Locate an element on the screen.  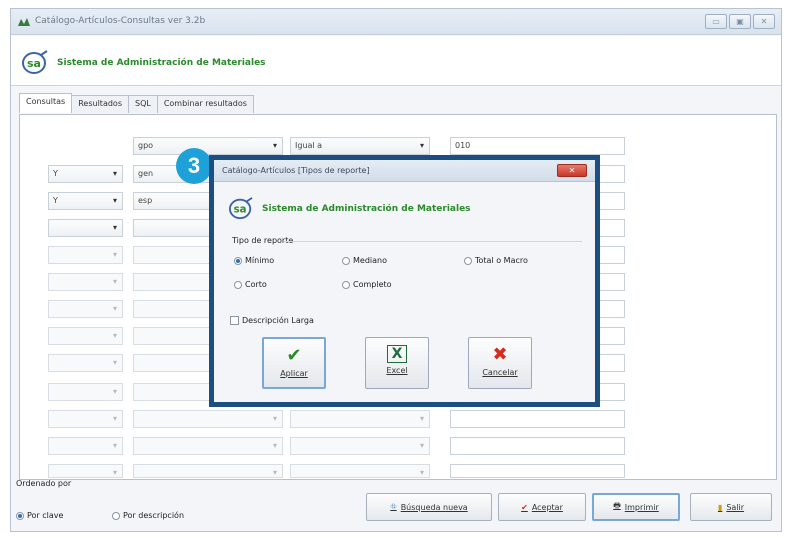
cancel-button: ✖ Cancelar is located at coordinates (500, 363).